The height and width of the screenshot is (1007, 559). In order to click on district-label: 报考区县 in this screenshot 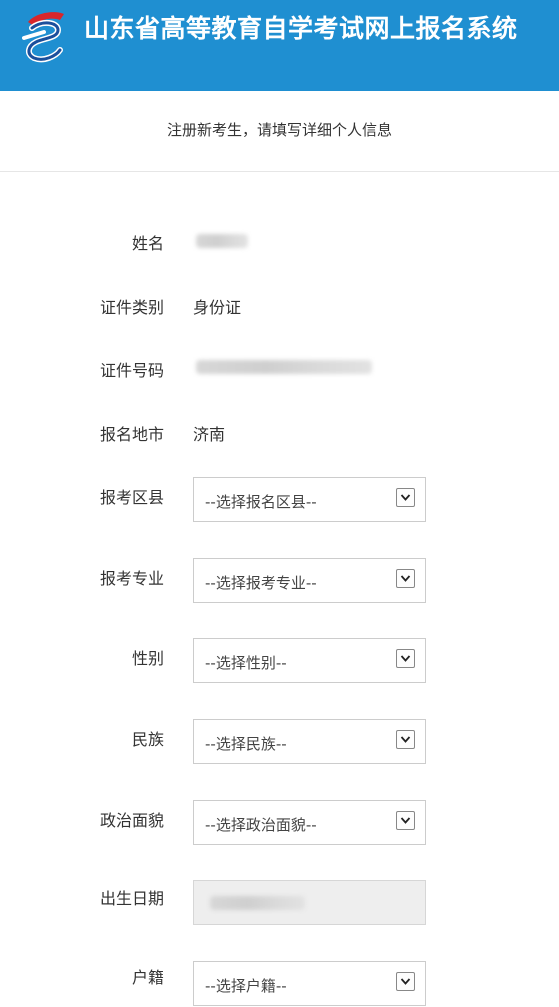, I will do `click(131, 497)`.